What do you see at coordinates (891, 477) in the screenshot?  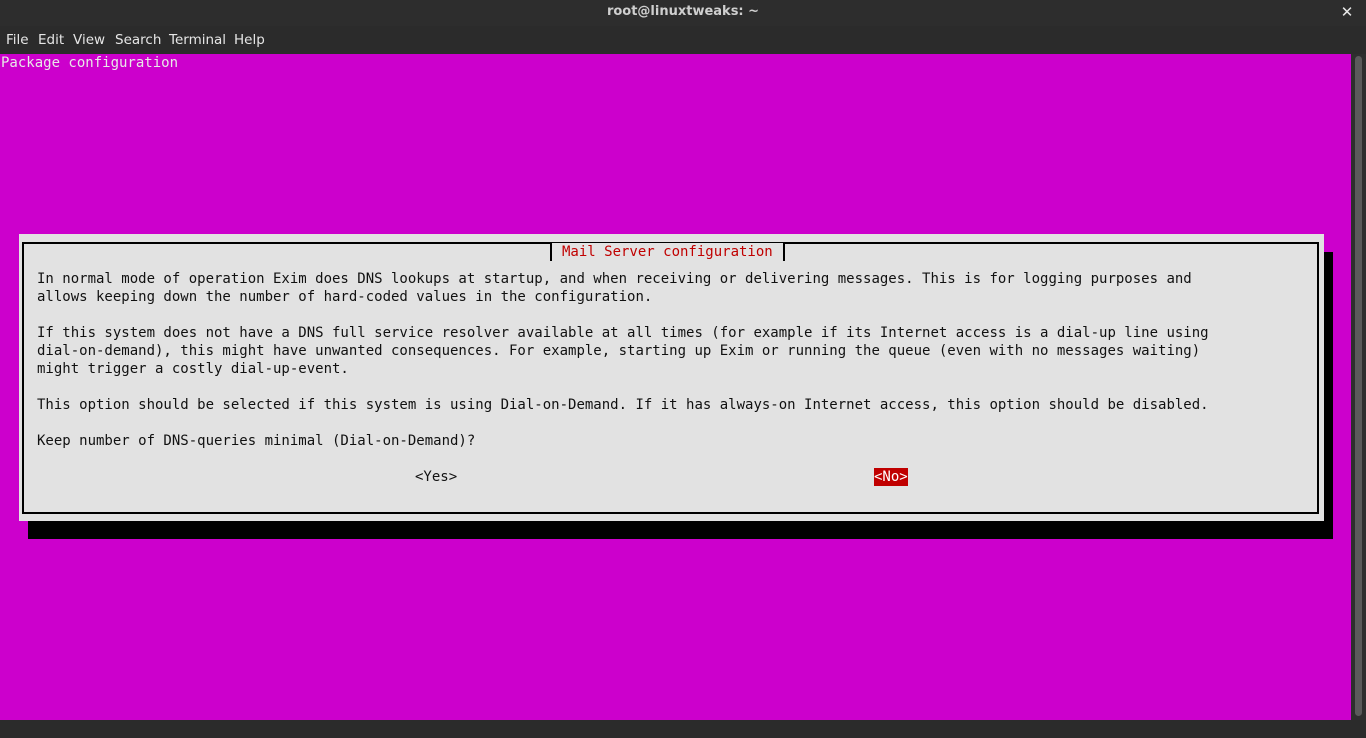 I see `no-button: <No>` at bounding box center [891, 477].